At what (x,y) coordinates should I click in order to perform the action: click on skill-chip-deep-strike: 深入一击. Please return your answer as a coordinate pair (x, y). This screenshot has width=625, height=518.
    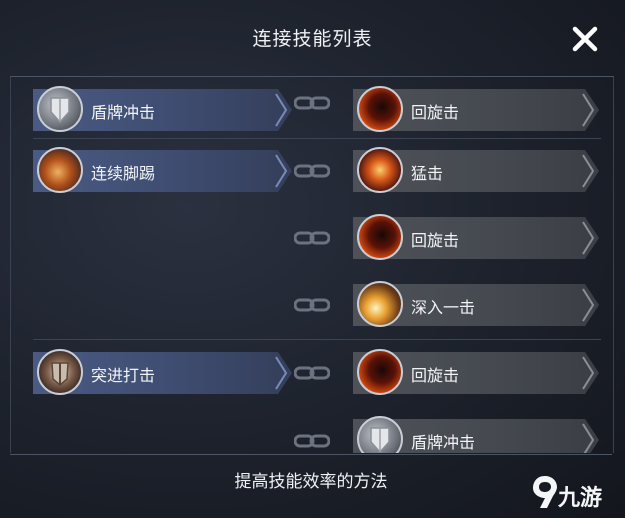
    Looking at the image, I should click on (476, 304).